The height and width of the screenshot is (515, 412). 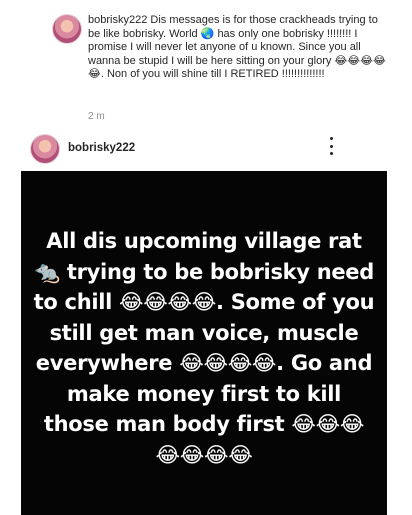 What do you see at coordinates (45, 149) in the screenshot?
I see `post-avatar` at bounding box center [45, 149].